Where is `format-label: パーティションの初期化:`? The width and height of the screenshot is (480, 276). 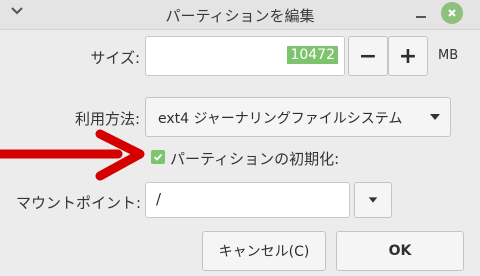 format-label: パーティションの初期化: is located at coordinates (254, 158).